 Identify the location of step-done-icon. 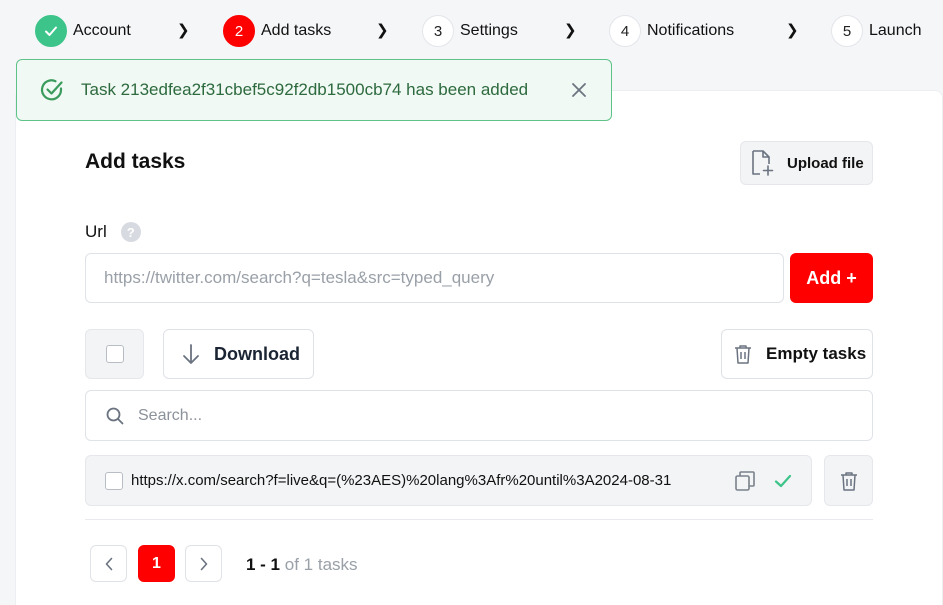
(51, 31).